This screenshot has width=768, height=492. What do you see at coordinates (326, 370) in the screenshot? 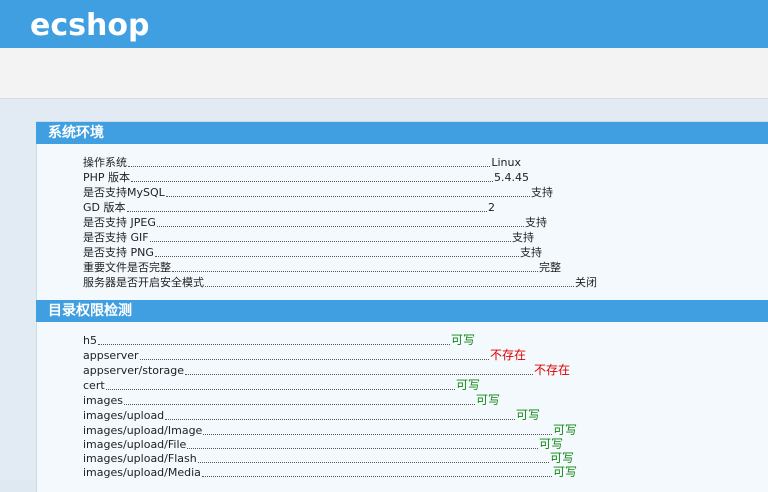
I see `dir-row: appserver/storage 不存在` at bounding box center [326, 370].